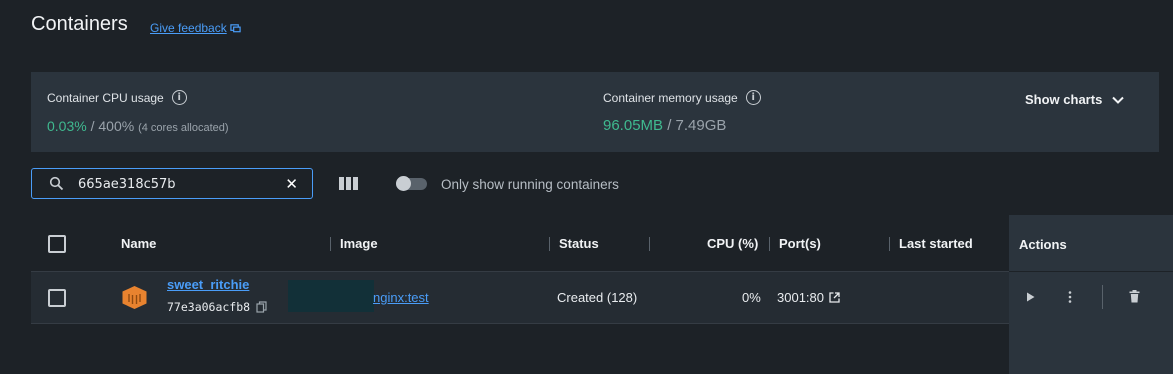 Image resolution: width=1173 pixels, height=374 pixels. I want to click on page-title: Containers, so click(79, 24).